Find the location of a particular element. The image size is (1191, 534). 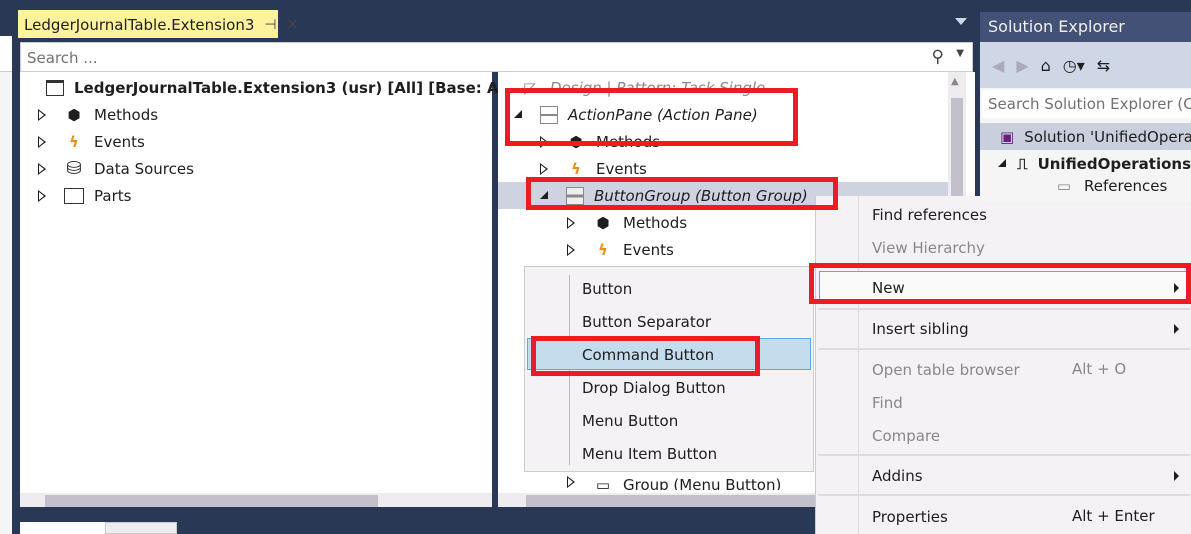

project-node: ⎍ UnifiedOperations is located at coordinates (1085, 163).